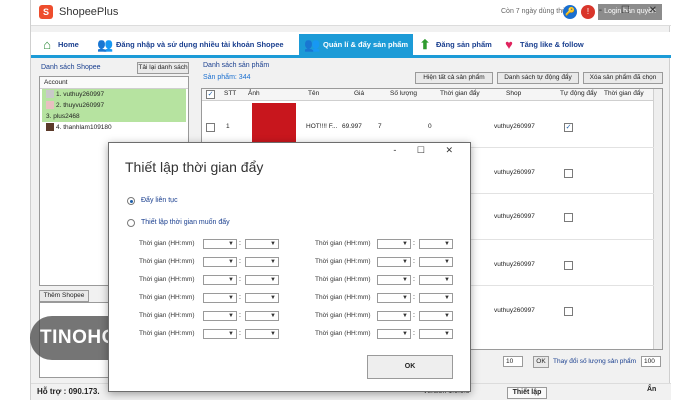 The image size is (700, 400). What do you see at coordinates (454, 78) in the screenshot?
I see `show-all-products-button: Hiện tất cả sản phẩm` at bounding box center [454, 78].